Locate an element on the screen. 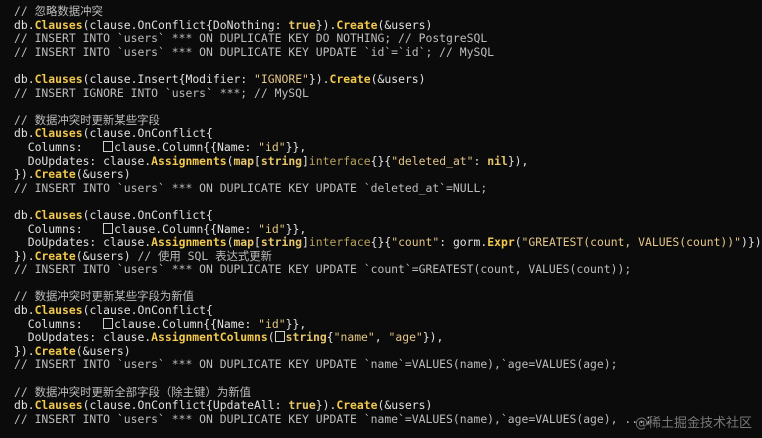 The height and width of the screenshot is (438, 762). code-token: true is located at coordinates (302, 405).